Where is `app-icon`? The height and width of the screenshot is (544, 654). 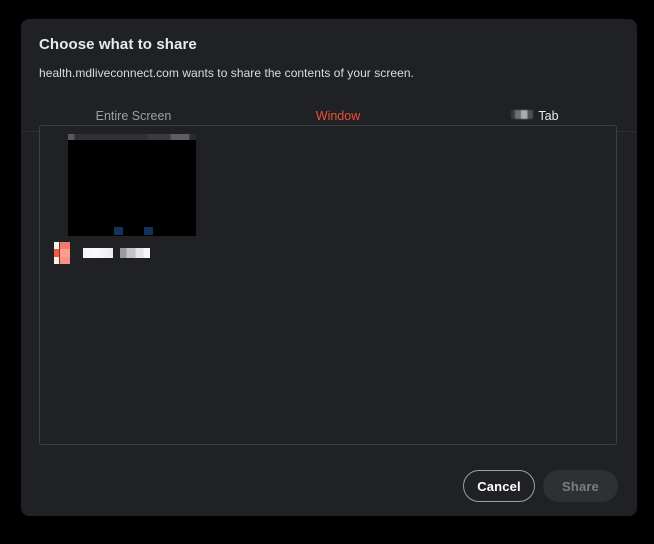
app-icon is located at coordinates (62, 253).